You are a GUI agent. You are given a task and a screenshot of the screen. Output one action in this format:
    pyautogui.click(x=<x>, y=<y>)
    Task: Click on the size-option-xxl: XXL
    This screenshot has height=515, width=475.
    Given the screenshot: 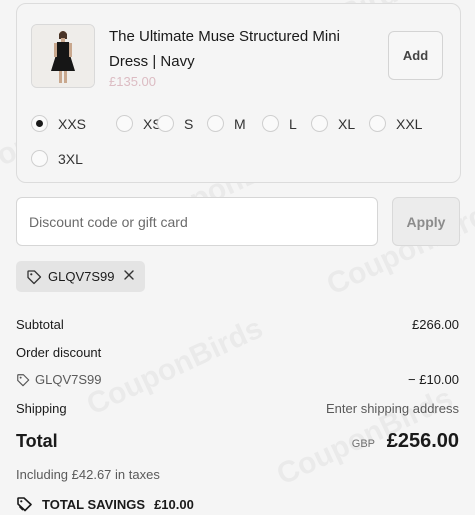 What is the action you would take?
    pyautogui.click(x=395, y=123)
    